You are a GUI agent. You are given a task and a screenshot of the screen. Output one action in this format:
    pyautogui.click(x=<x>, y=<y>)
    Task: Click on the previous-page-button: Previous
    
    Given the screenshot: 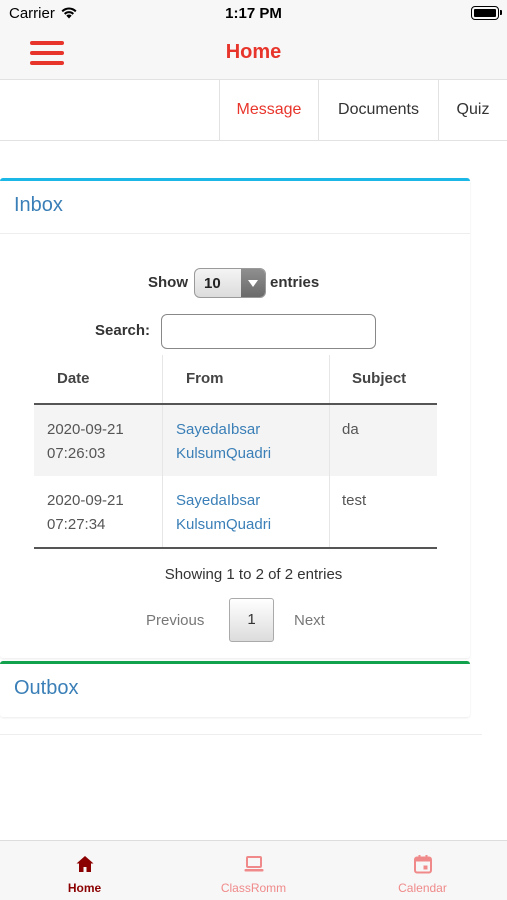 What is the action you would take?
    pyautogui.click(x=175, y=620)
    